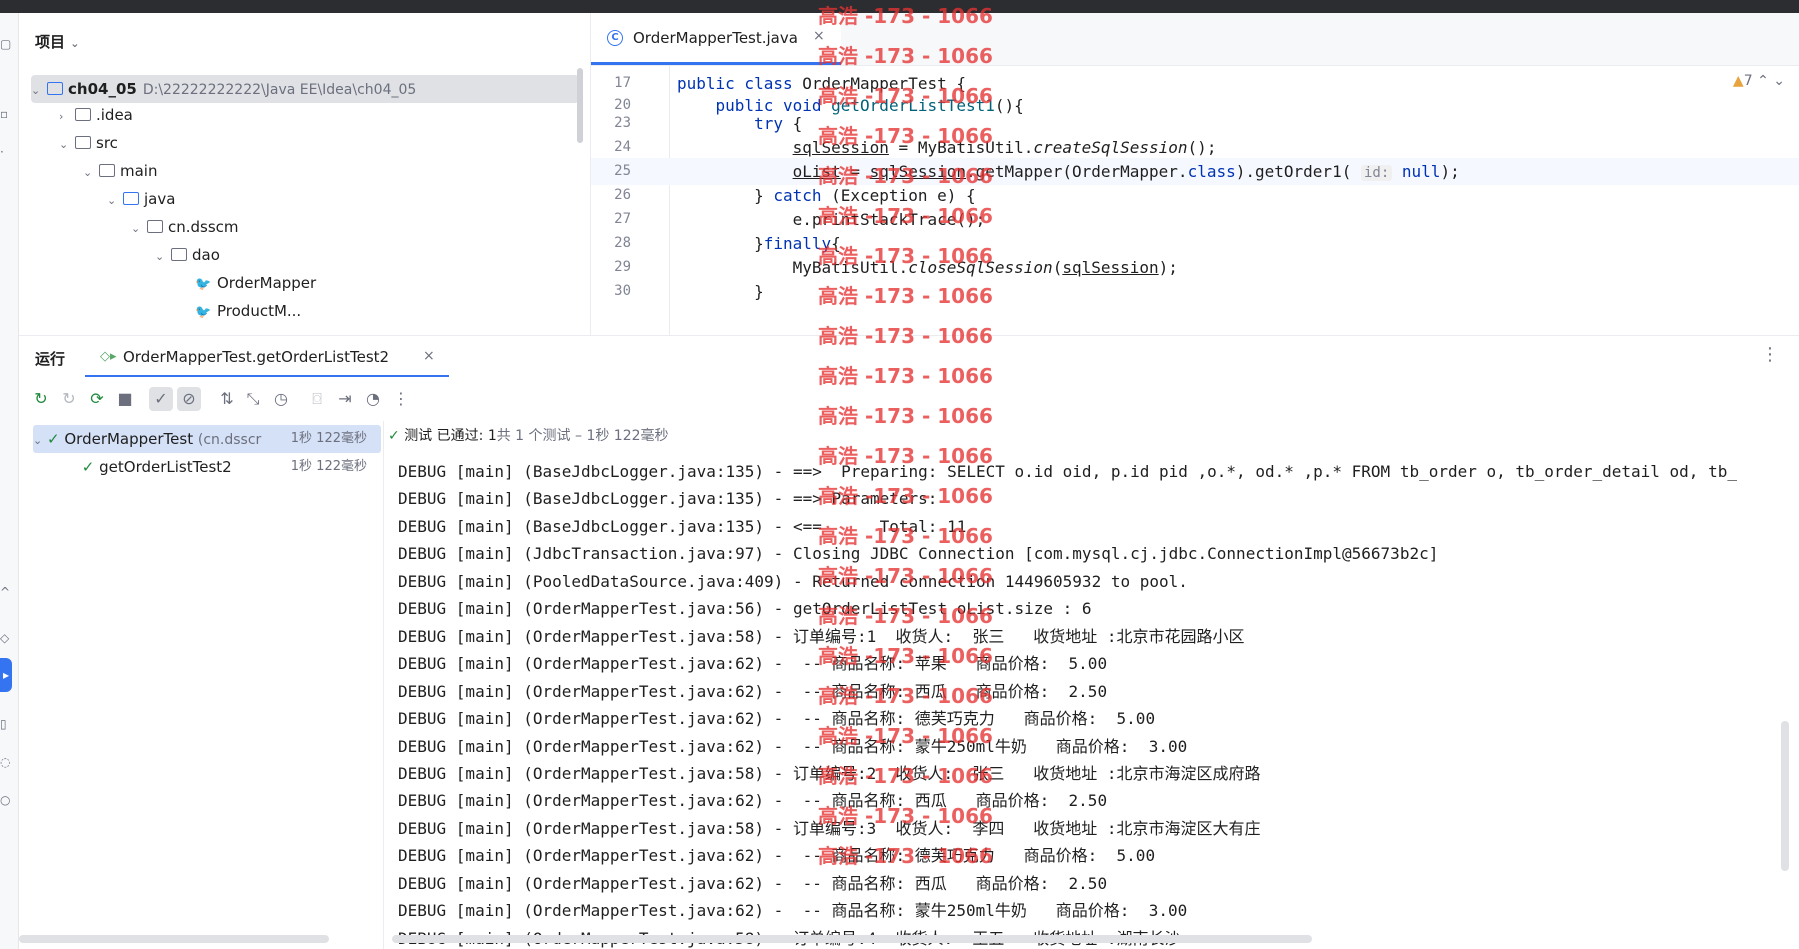 The height and width of the screenshot is (949, 1799). I want to click on rerun-failed-icon: ↻, so click(69, 399).